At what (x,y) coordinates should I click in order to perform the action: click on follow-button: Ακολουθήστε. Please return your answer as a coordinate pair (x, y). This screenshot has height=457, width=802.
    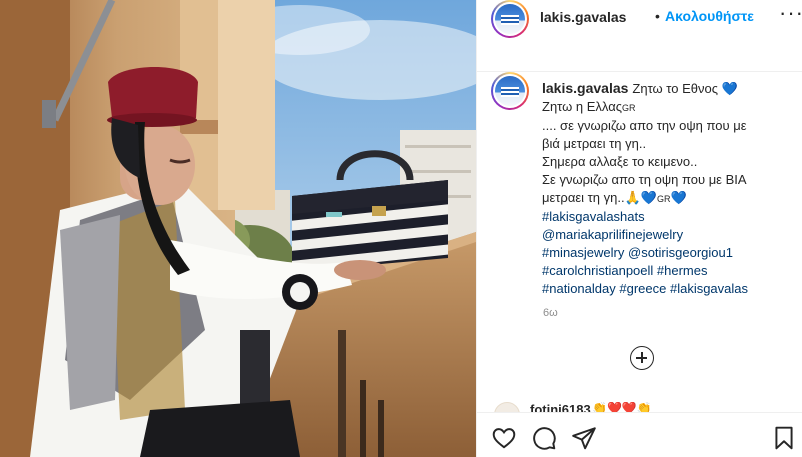
    Looking at the image, I should click on (709, 16).